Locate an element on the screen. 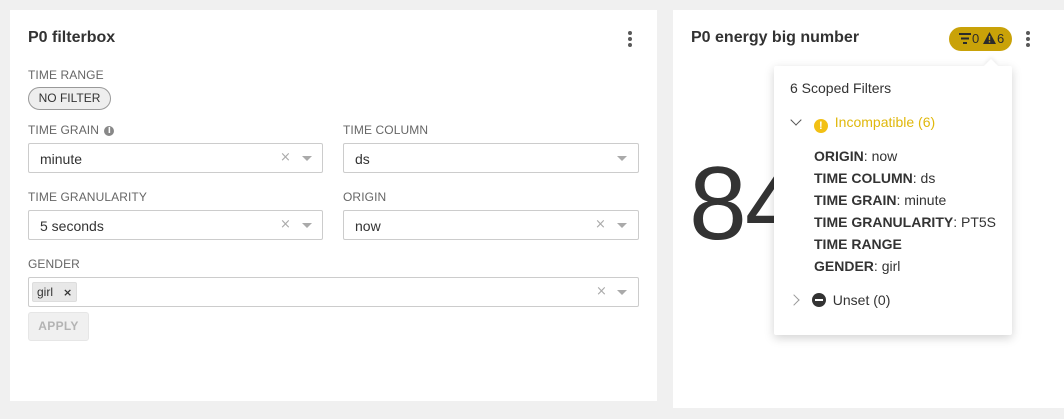 This screenshot has width=1064, height=419. origin-select: now × is located at coordinates (491, 225).